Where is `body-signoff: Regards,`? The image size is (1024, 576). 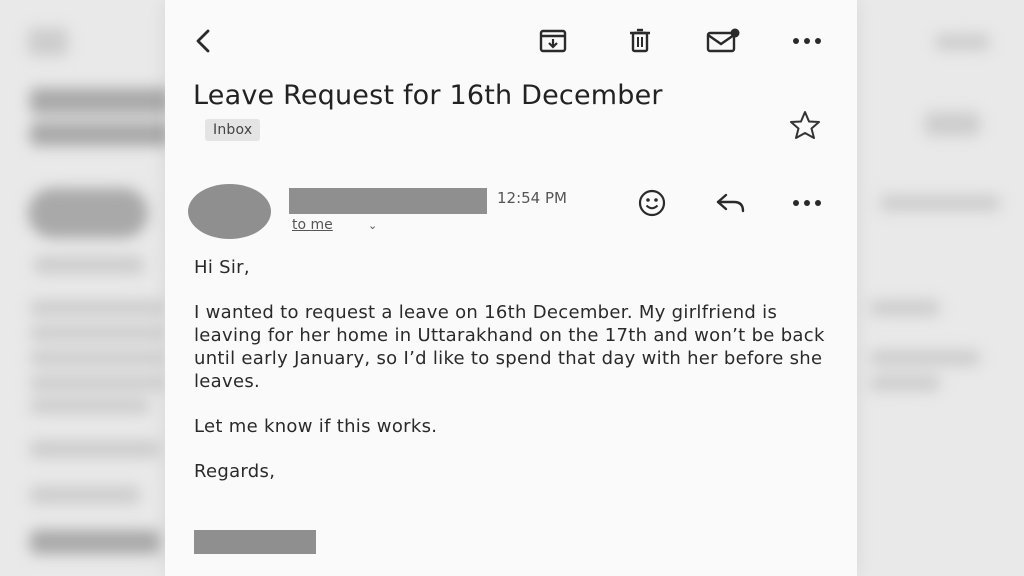
body-signoff: Regards, is located at coordinates (235, 471).